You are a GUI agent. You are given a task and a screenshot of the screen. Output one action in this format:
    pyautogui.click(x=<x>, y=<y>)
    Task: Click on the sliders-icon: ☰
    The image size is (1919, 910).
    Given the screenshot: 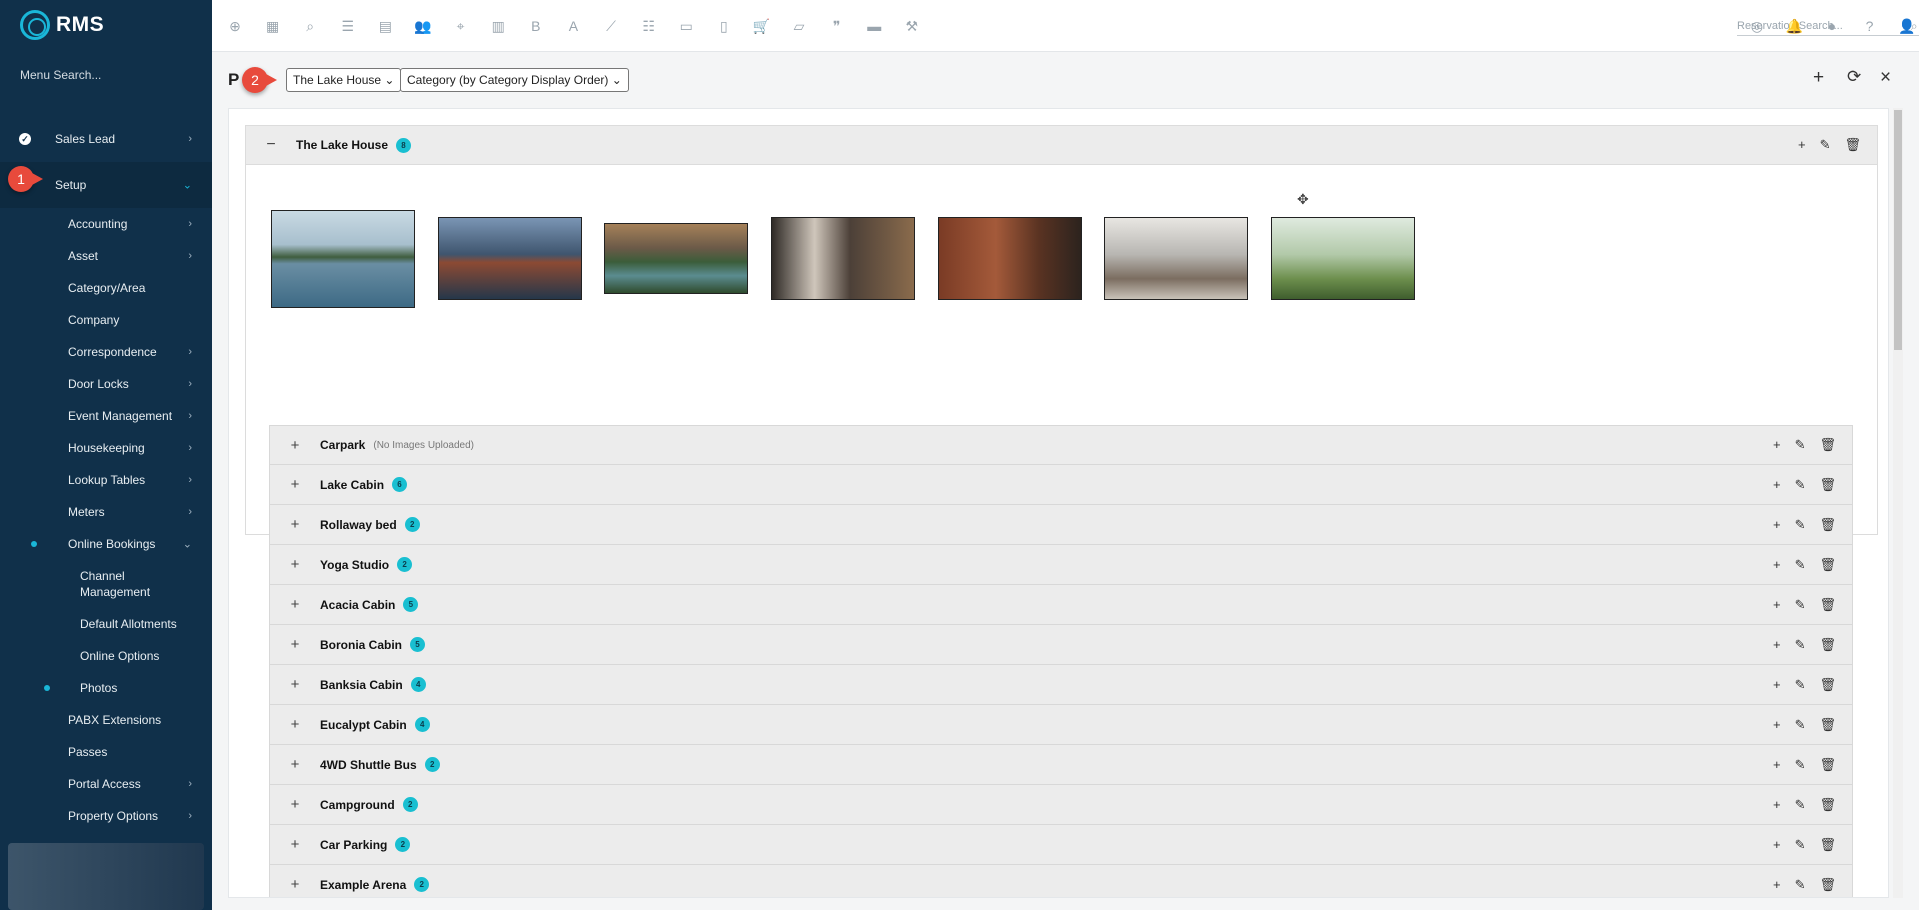 What is the action you would take?
    pyautogui.click(x=348, y=26)
    